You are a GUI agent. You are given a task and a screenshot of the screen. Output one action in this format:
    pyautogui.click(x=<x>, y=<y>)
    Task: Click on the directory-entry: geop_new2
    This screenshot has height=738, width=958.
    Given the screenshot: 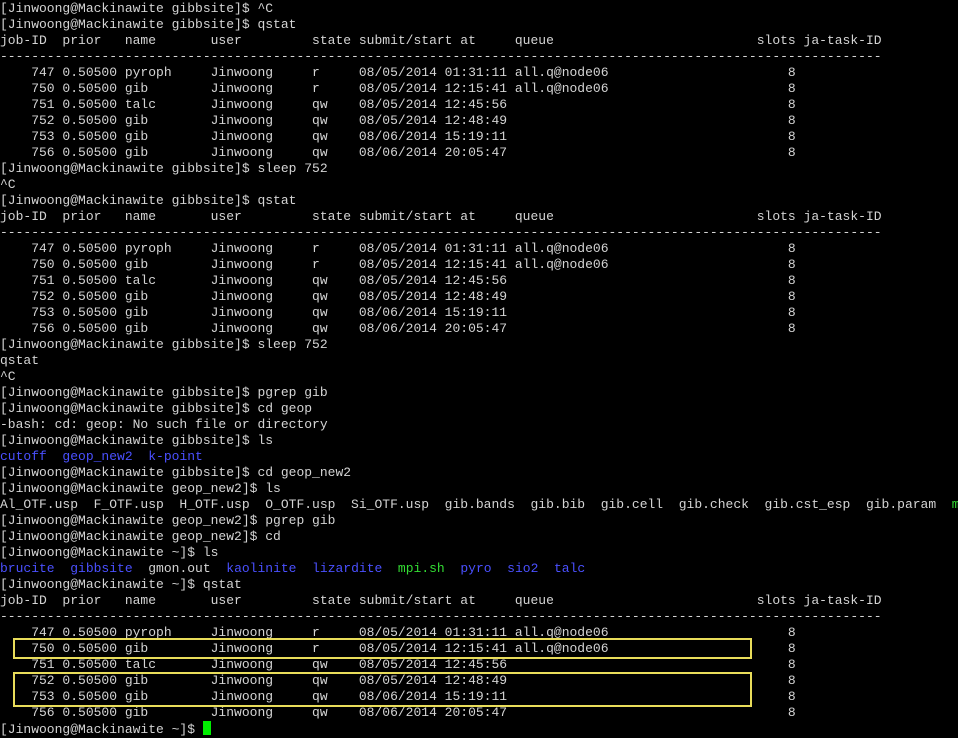 What is the action you would take?
    pyautogui.click(x=97, y=456)
    